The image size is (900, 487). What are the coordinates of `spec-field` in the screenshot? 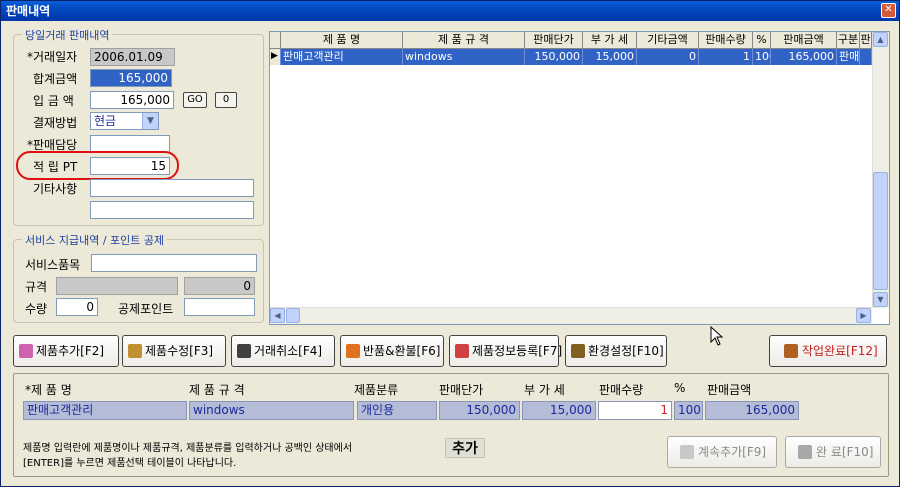 It's located at (117, 286).